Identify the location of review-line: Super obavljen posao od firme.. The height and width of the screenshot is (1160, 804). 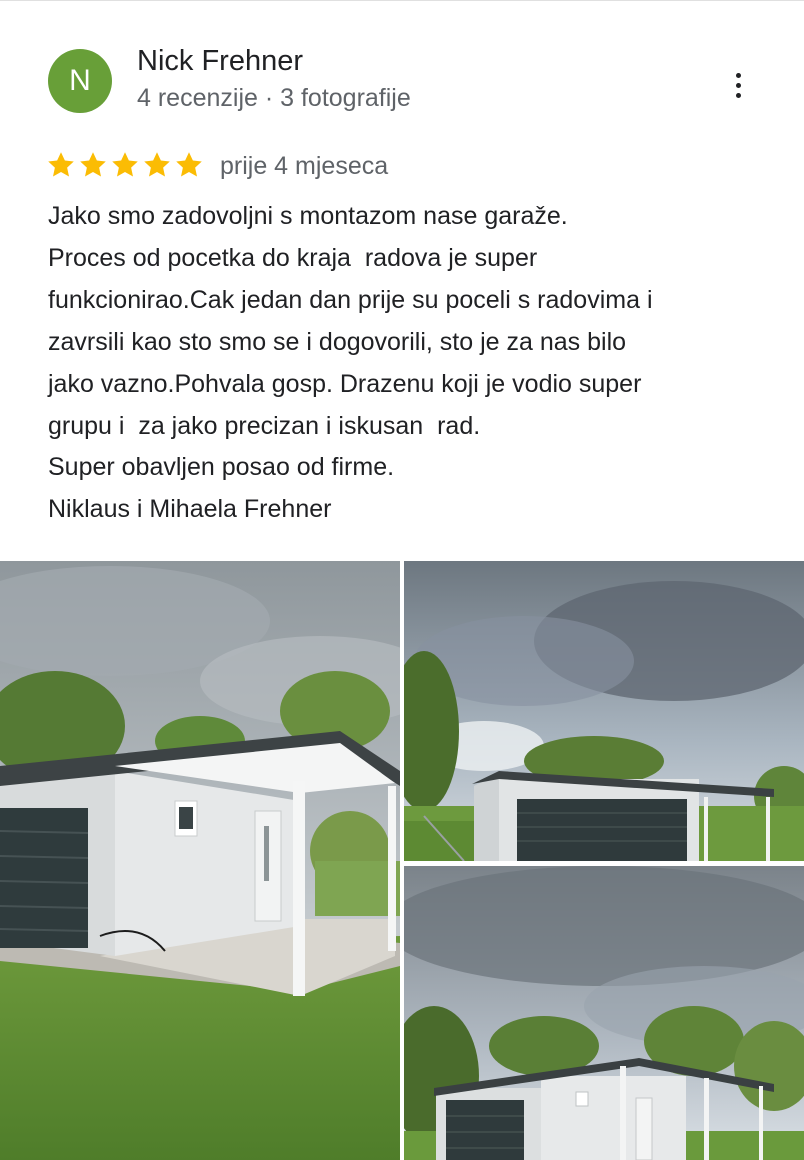
(221, 467).